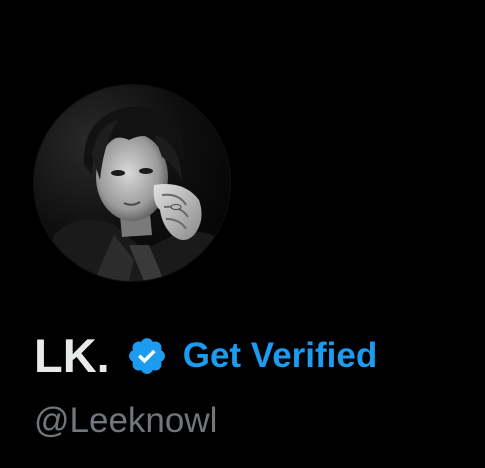 Image resolution: width=485 pixels, height=468 pixels. I want to click on name-row: LK. Get Verified, so click(205, 356).